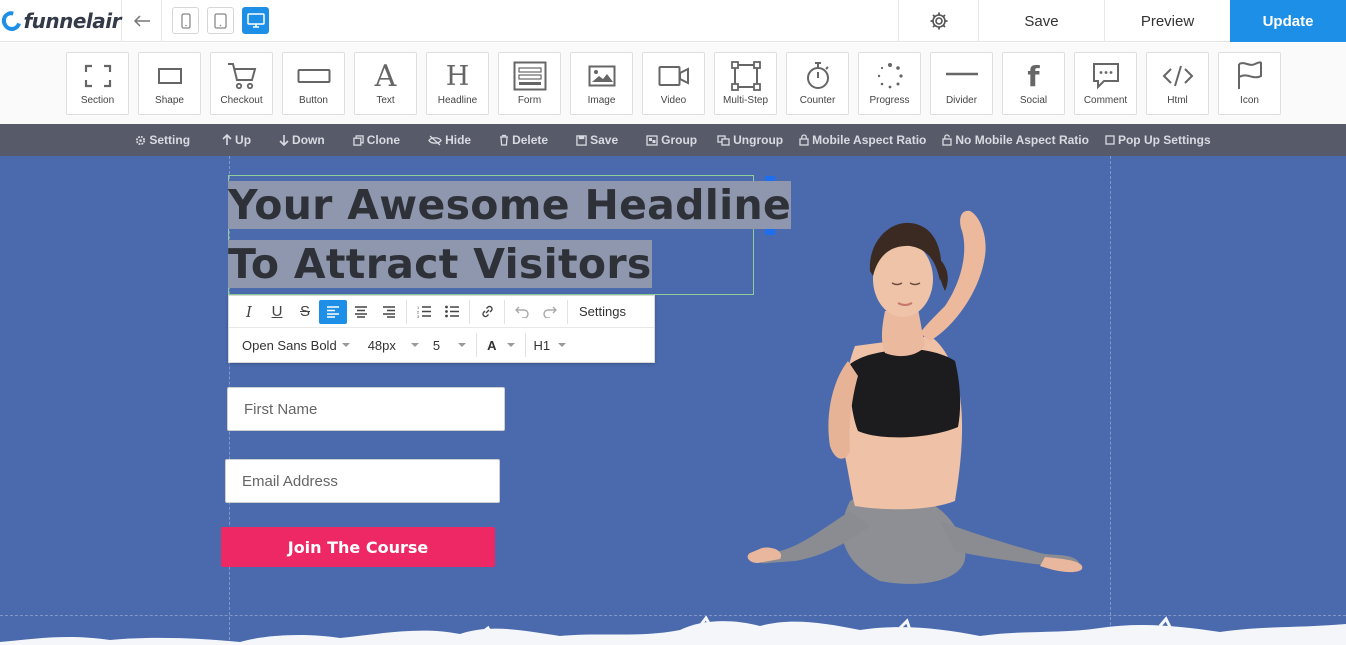 The width and height of the screenshot is (1346, 645). I want to click on palette-item-progress: Progress, so click(889, 83).